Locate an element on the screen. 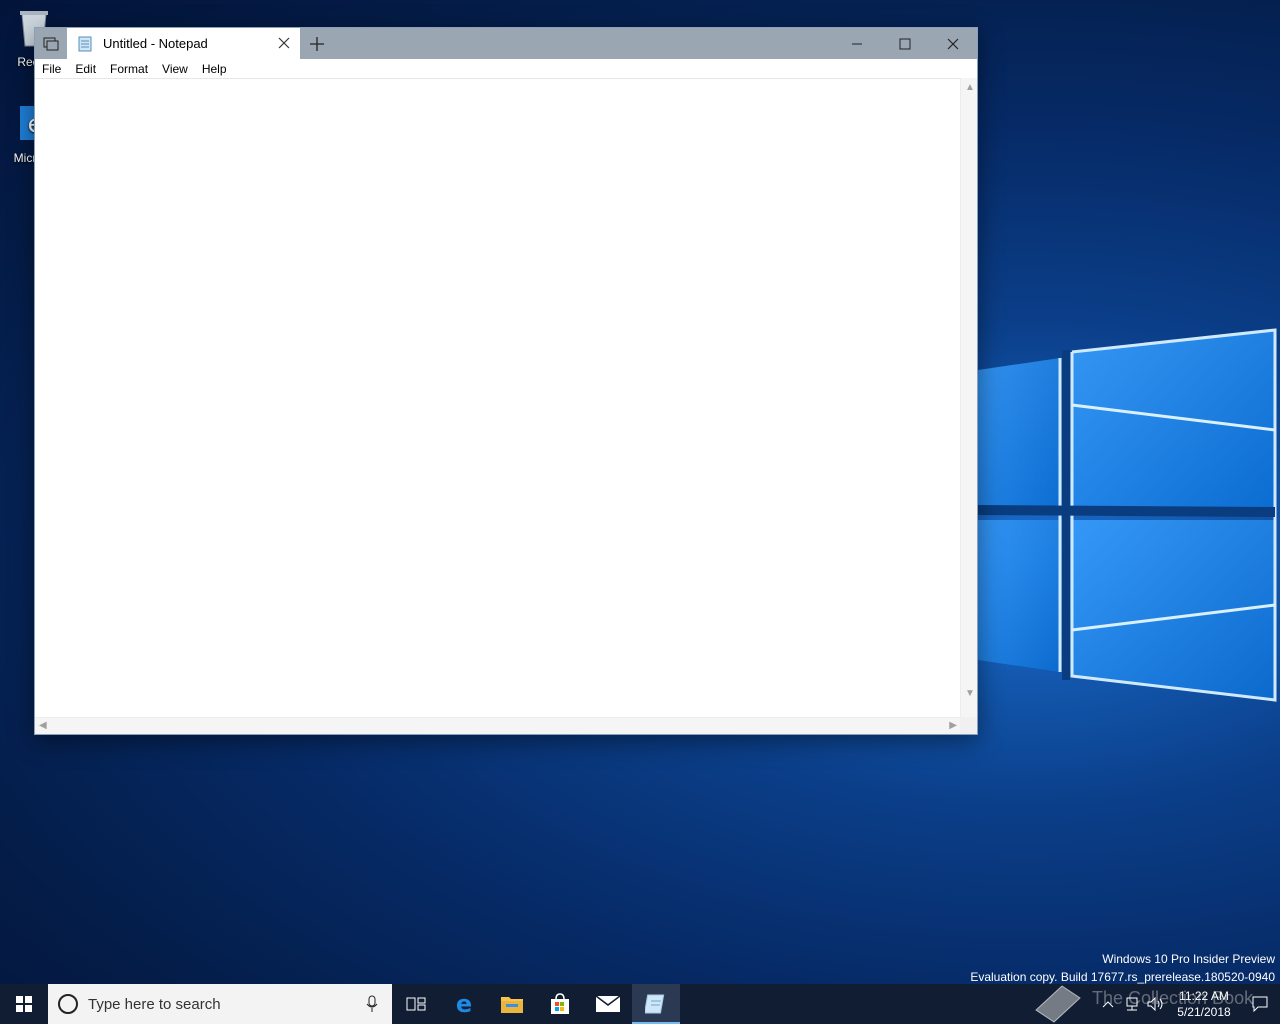 This screenshot has height=1024, width=1280. edge-icon: e is located at coordinates (464, 1004).